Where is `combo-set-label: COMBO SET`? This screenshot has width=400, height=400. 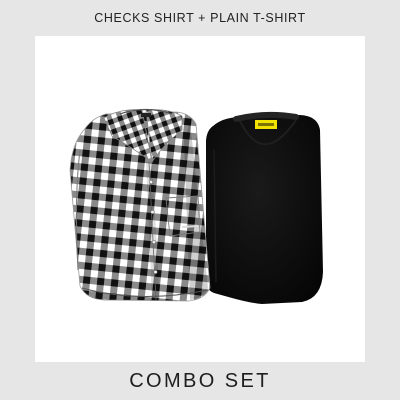
combo-set-label: COMBO SET is located at coordinates (200, 380).